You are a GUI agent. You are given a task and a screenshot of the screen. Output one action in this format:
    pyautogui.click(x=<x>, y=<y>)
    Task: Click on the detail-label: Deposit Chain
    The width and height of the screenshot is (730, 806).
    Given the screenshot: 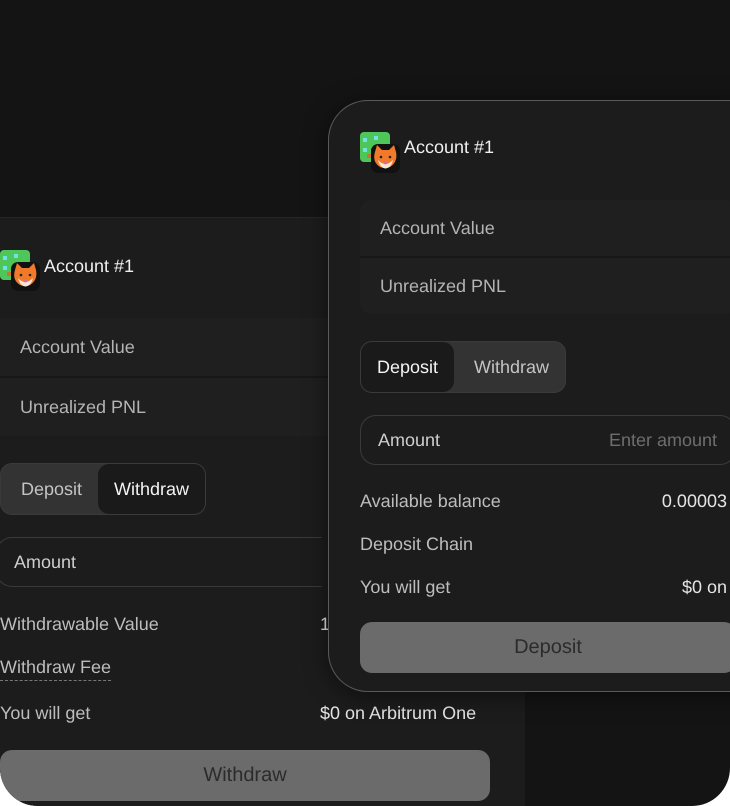 What is the action you would take?
    pyautogui.click(x=417, y=544)
    